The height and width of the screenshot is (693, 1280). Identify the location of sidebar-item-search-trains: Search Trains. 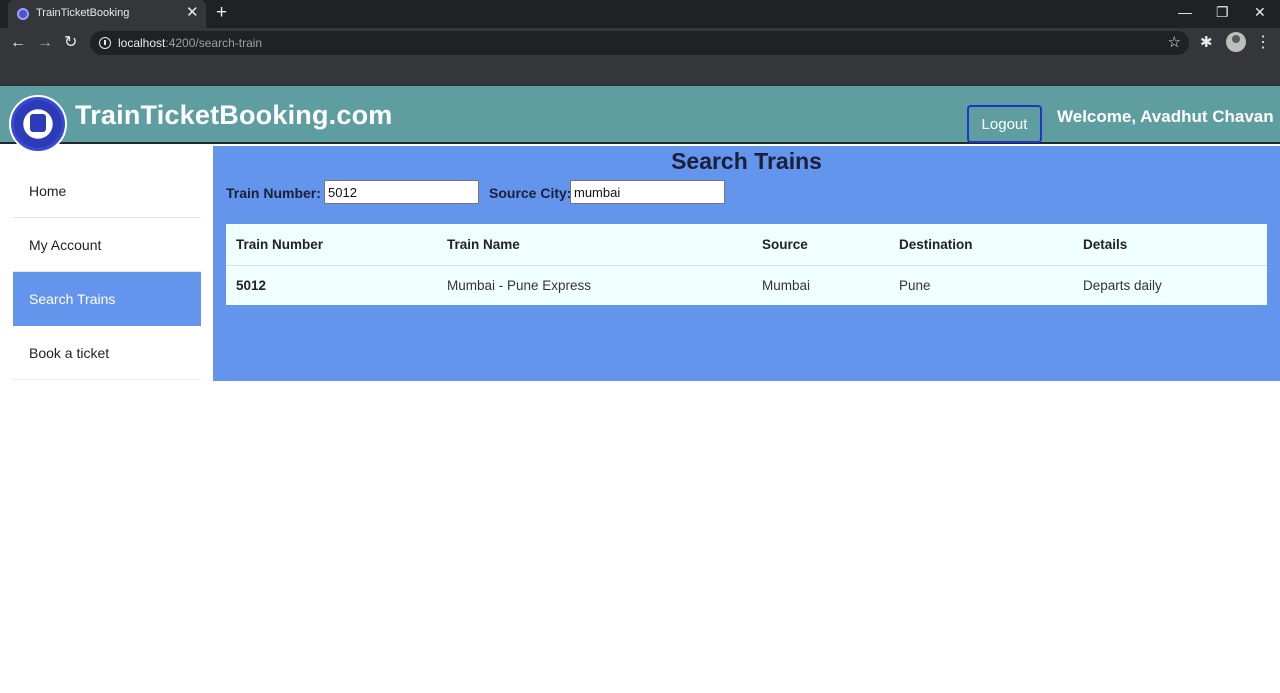
(107, 299).